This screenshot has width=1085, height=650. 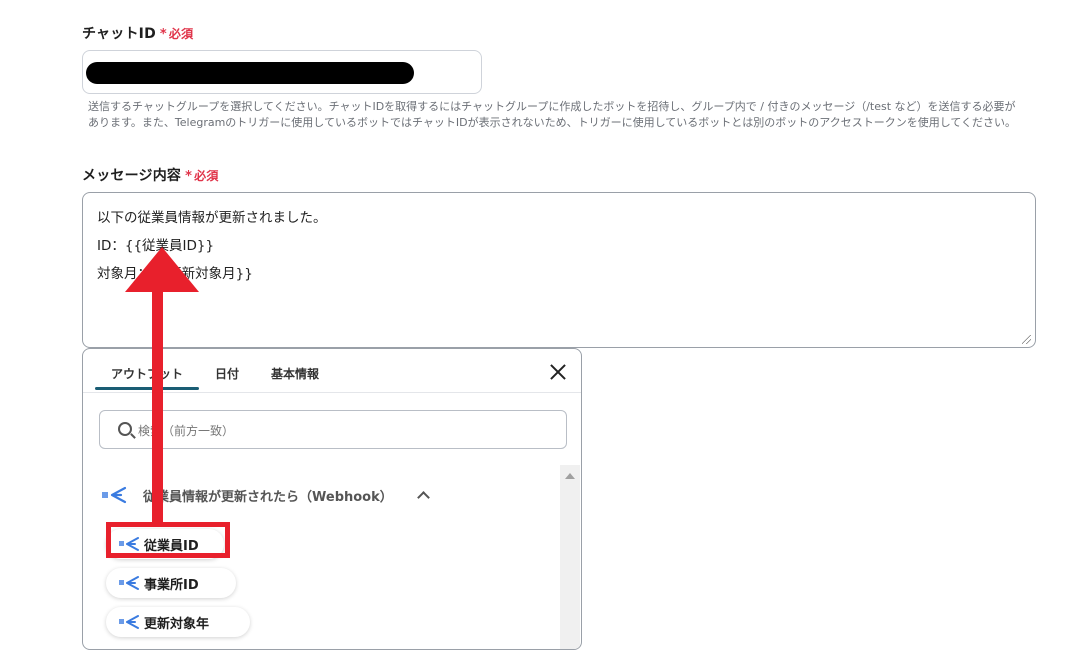 I want to click on scroll-up-arrow-icon, so click(x=570, y=476).